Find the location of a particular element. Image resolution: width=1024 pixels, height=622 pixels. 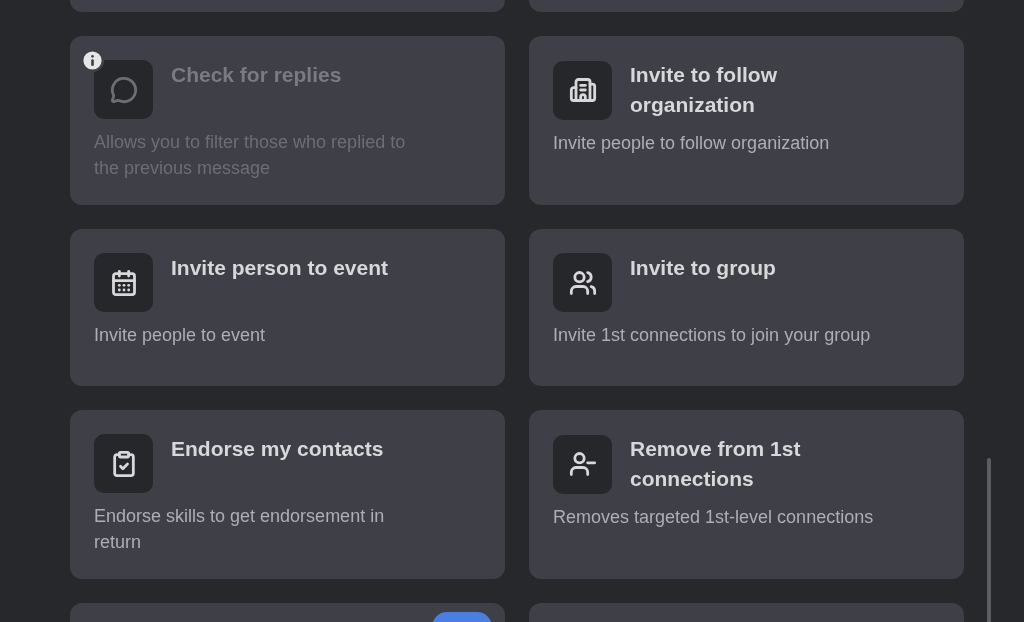

card-title: Endorse my contacts is located at coordinates (277, 449).